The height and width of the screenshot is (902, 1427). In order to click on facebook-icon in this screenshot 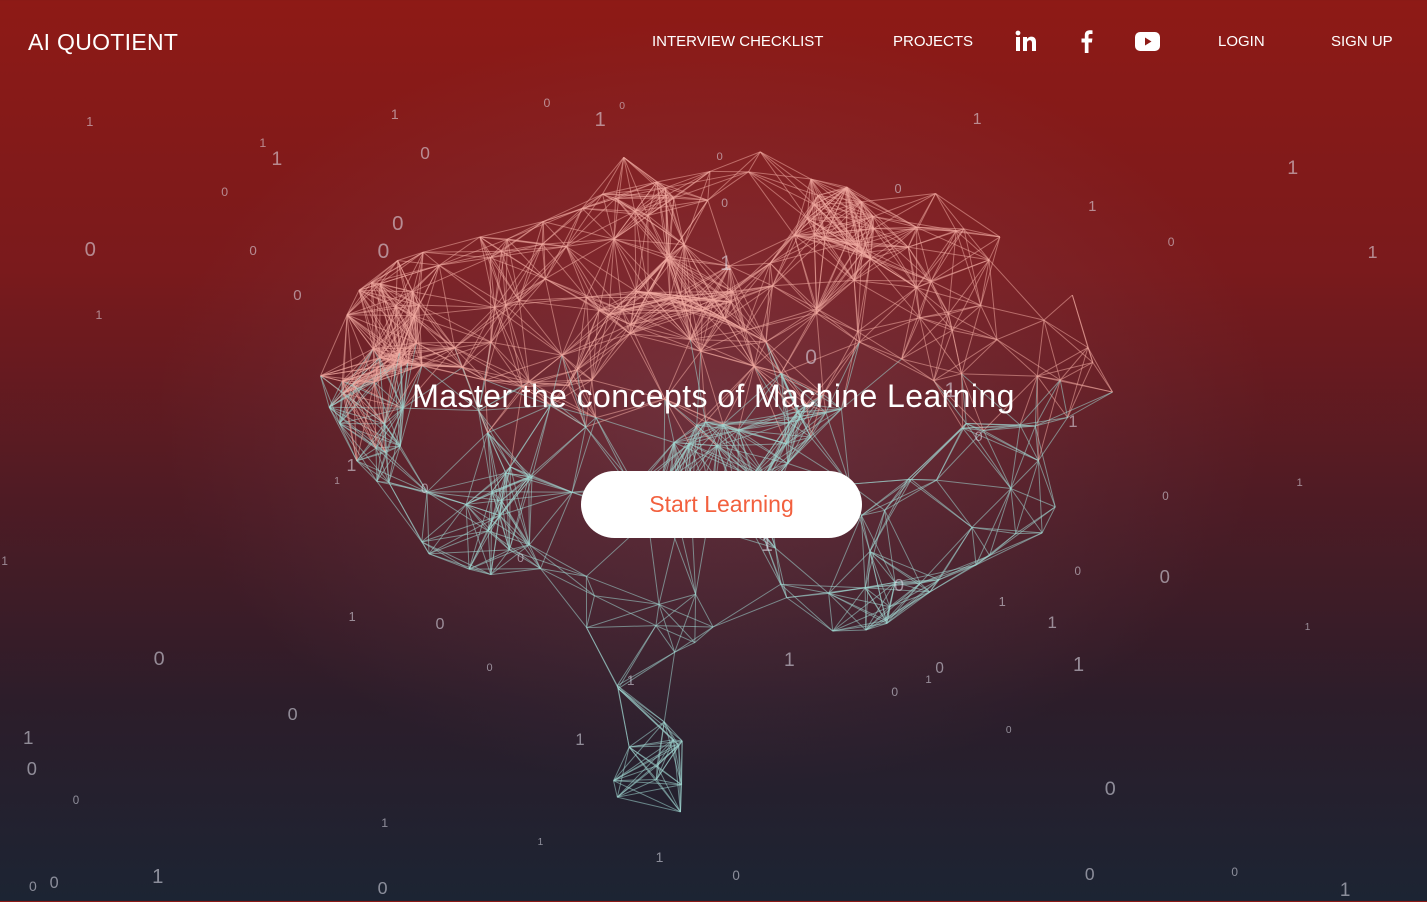, I will do `click(1086, 44)`.